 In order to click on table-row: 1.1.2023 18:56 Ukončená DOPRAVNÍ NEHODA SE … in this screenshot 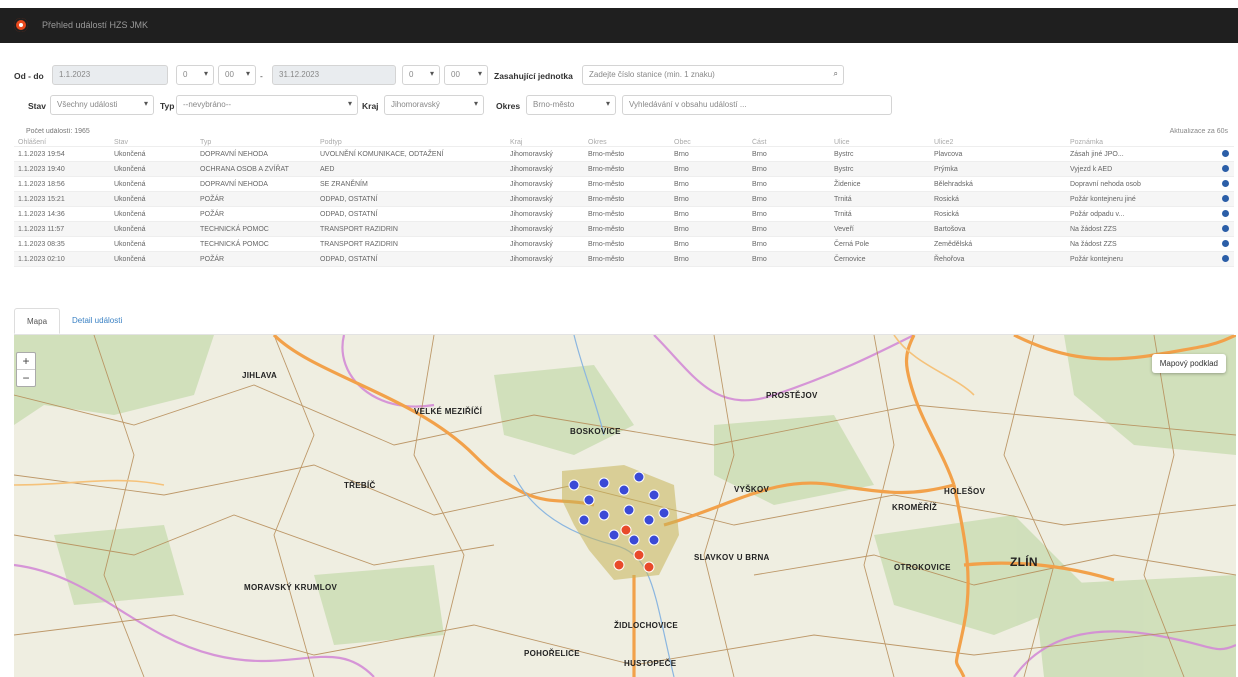, I will do `click(624, 184)`.